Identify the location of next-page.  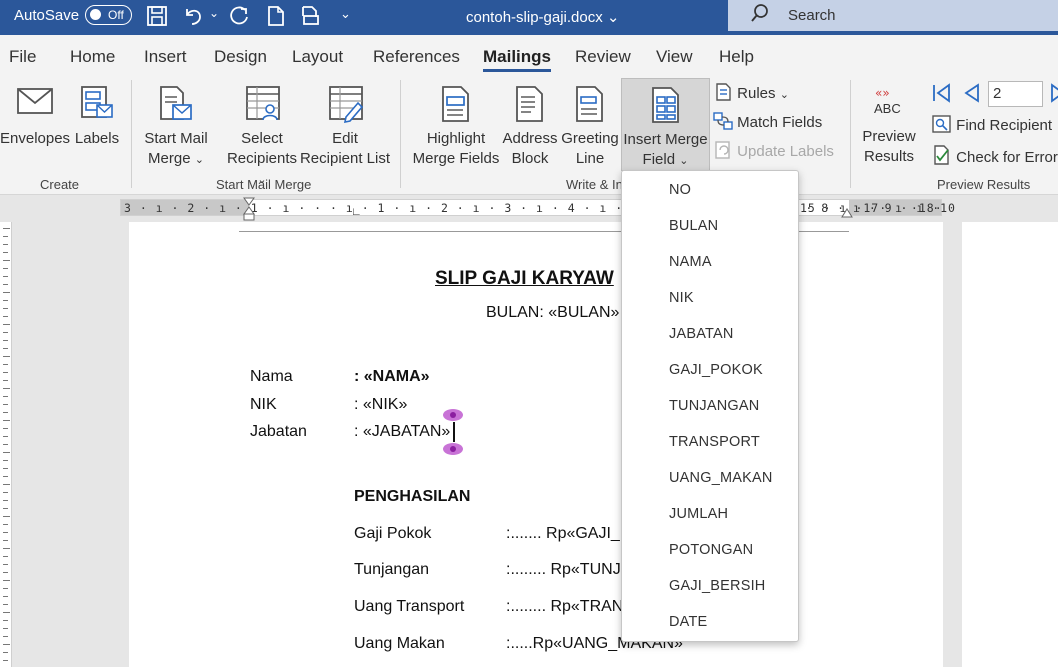
(1010, 444).